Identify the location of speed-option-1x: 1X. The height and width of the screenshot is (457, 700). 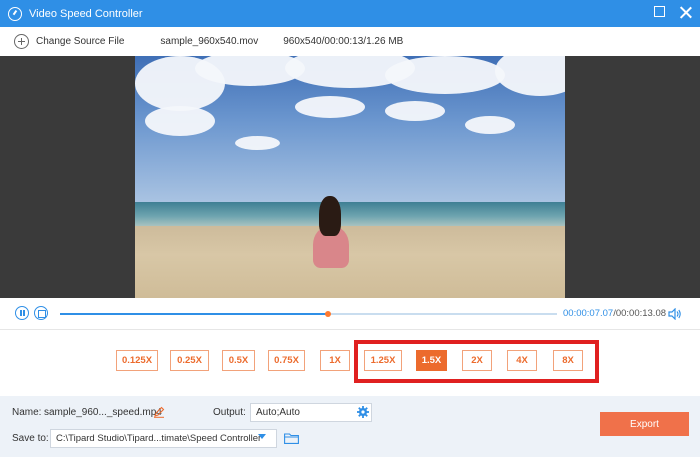
(335, 360).